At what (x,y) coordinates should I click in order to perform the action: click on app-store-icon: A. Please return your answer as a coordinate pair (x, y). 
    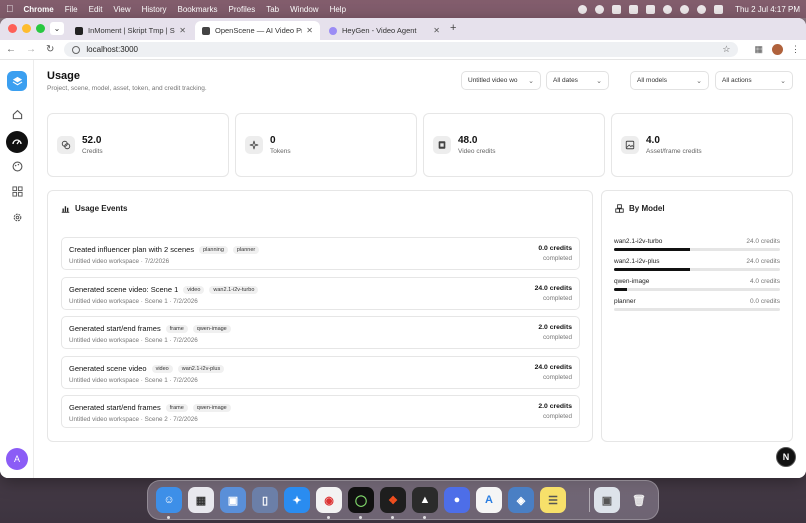
    Looking at the image, I should click on (489, 500).